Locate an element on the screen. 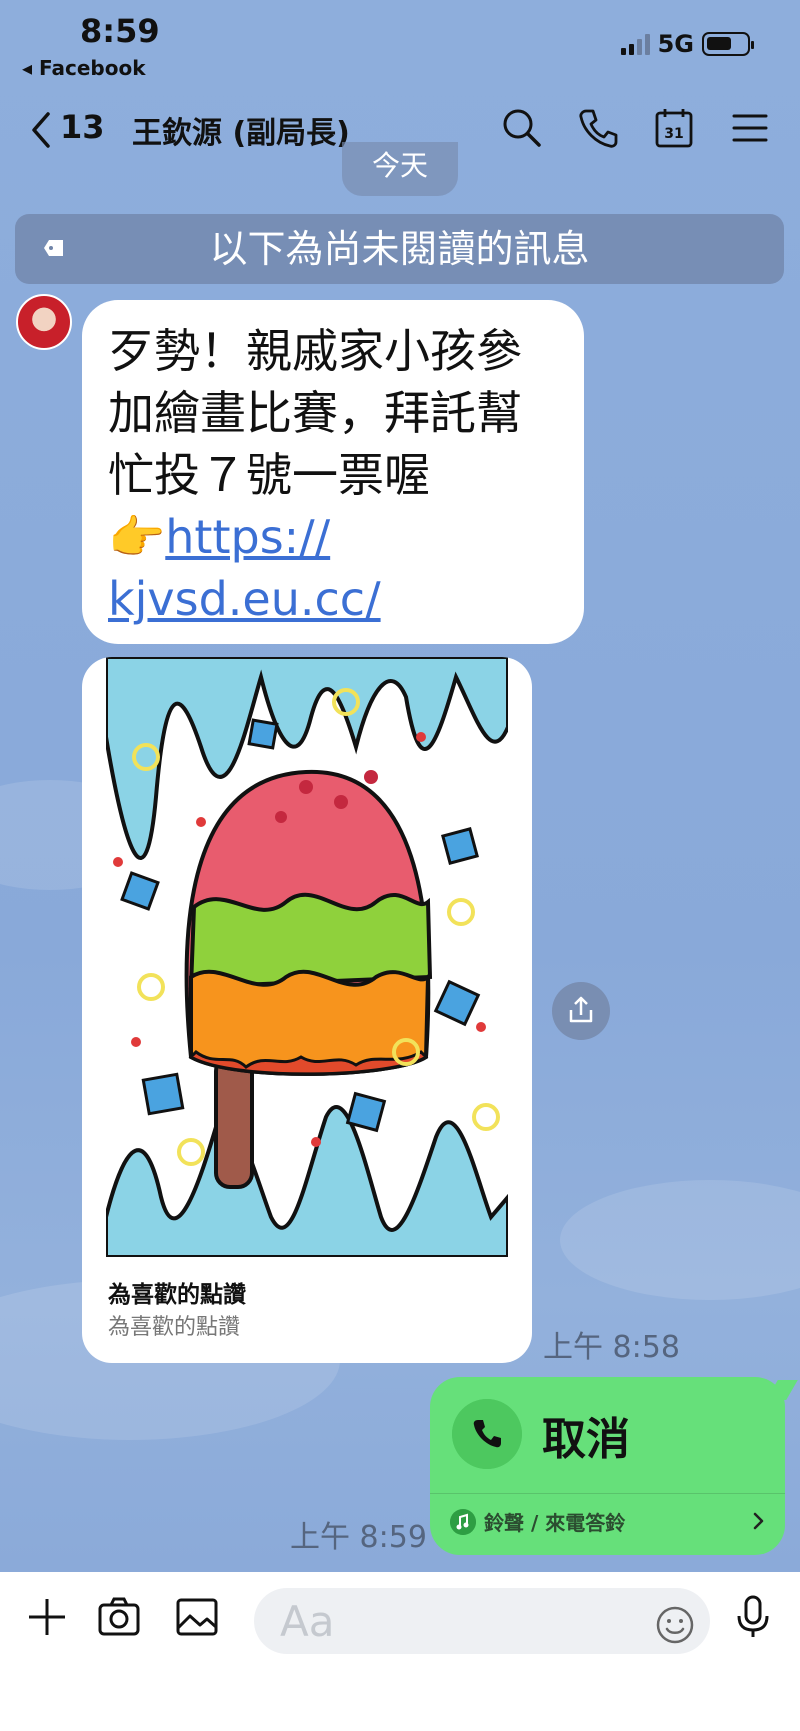 The image size is (800, 1731). message-link: https:// is located at coordinates (247, 537).